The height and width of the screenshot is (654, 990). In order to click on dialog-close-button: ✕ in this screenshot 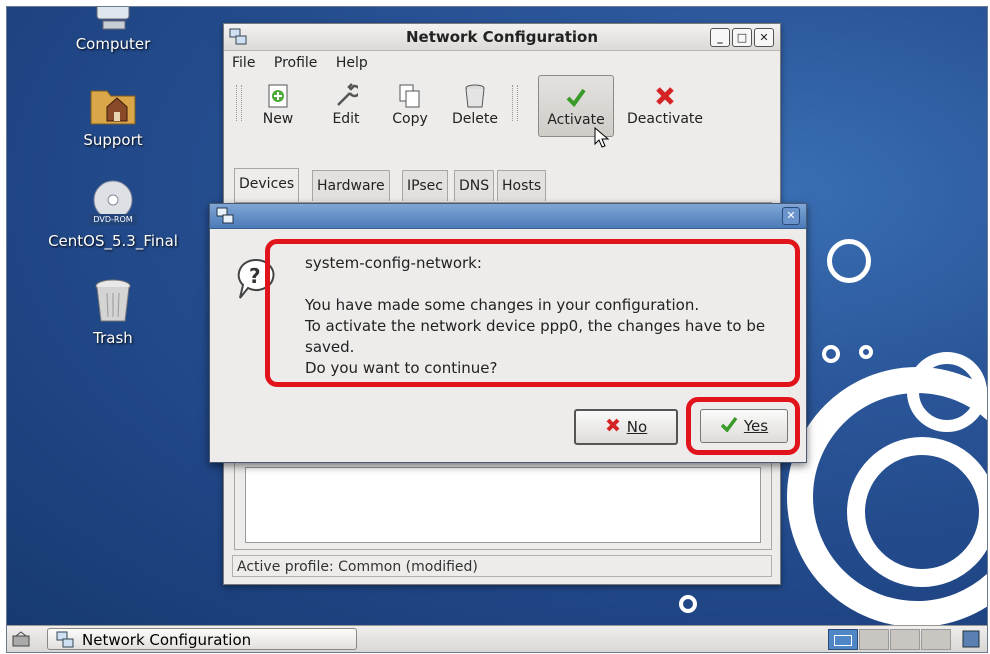, I will do `click(791, 216)`.